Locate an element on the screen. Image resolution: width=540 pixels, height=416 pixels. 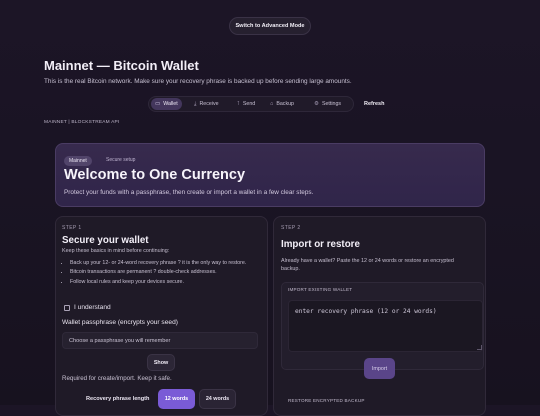
tab-send: ⊺ Send is located at coordinates (246, 104).